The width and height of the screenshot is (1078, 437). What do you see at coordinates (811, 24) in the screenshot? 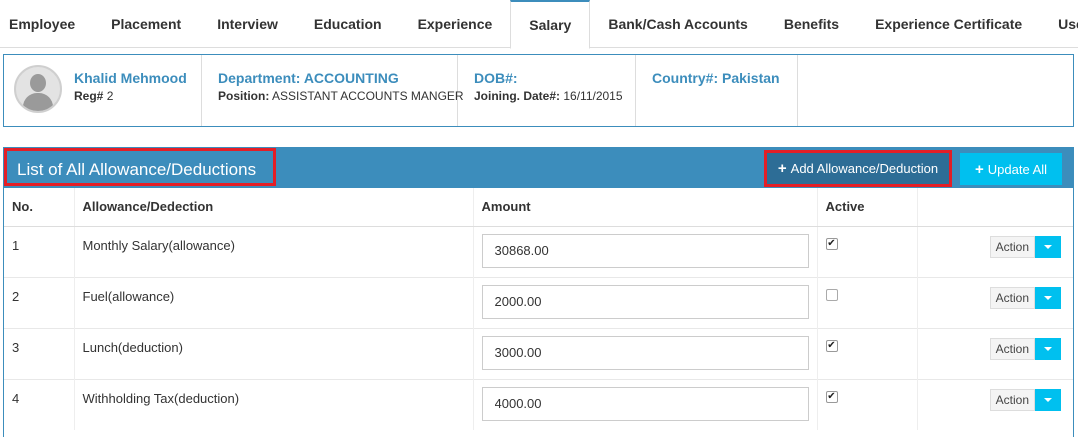
I see `tab-benefits: Benefits` at bounding box center [811, 24].